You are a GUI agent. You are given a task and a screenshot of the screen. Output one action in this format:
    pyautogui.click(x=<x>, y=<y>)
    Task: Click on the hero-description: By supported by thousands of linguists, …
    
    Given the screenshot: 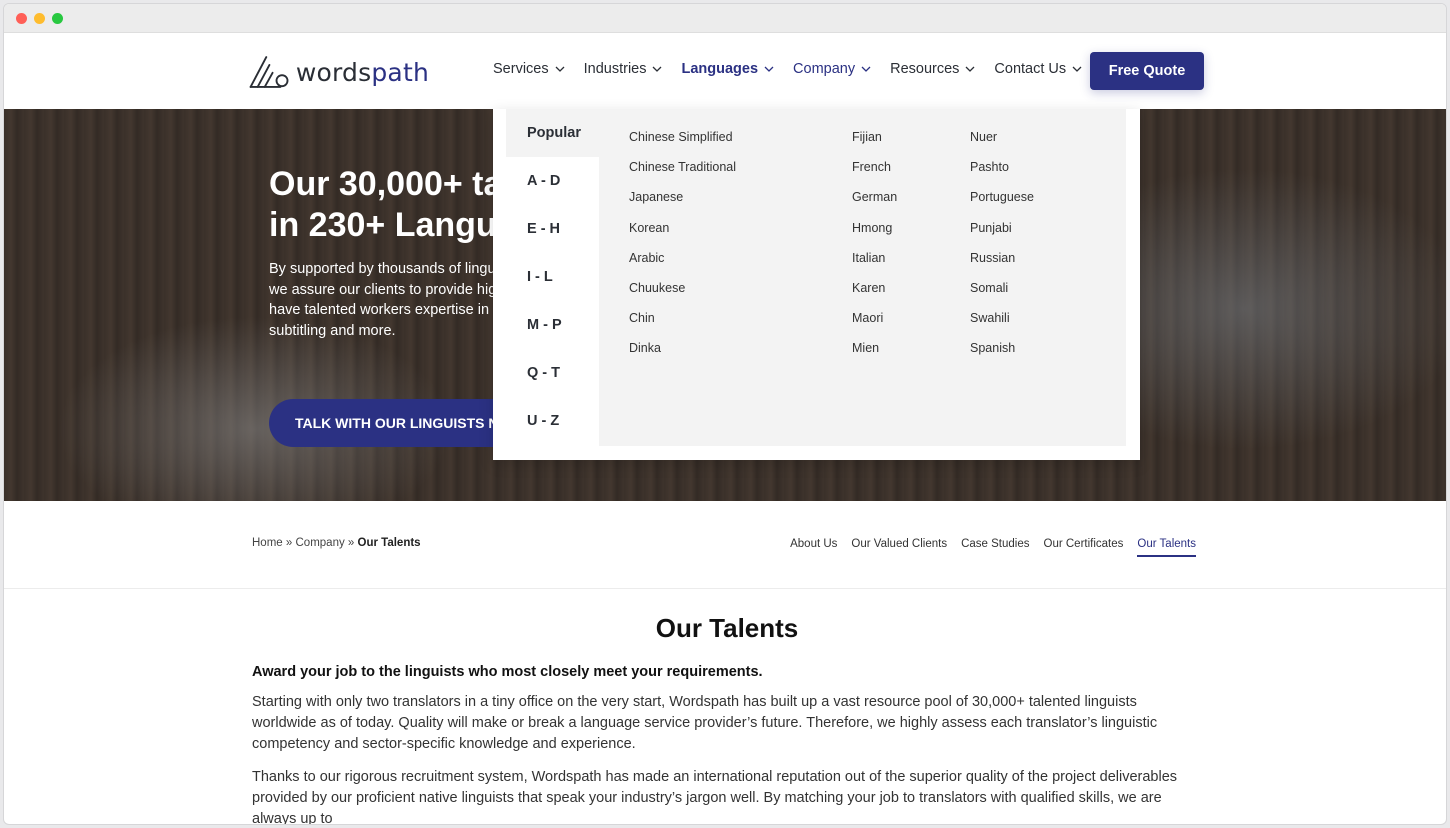 What is the action you would take?
    pyautogui.click(x=389, y=300)
    